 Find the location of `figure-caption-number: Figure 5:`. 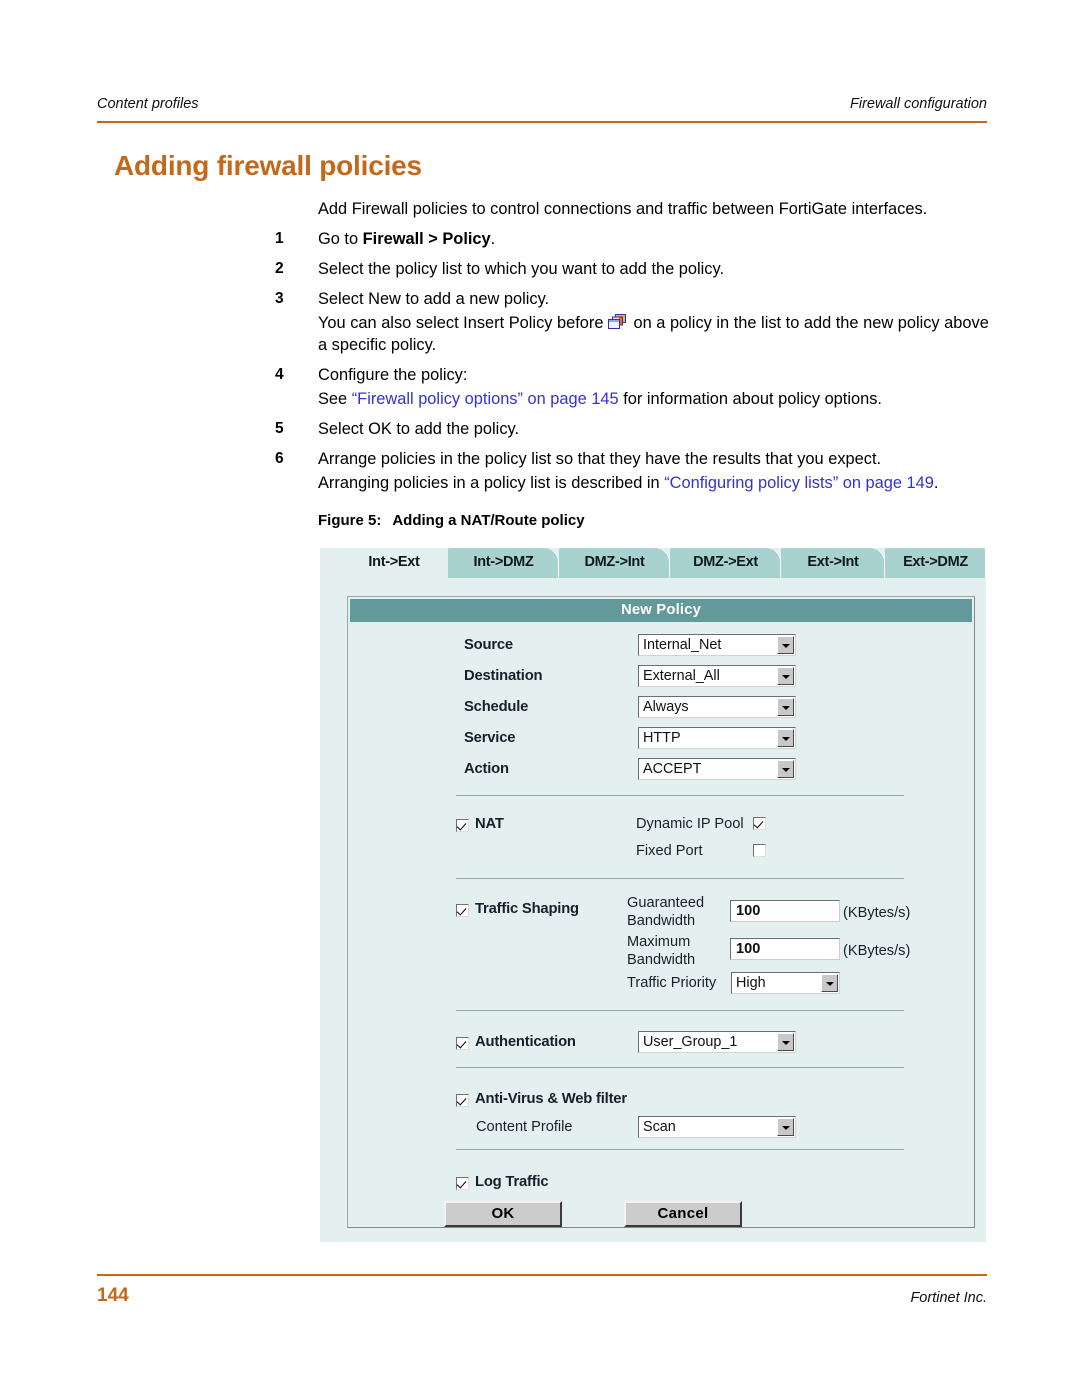

figure-caption-number: Figure 5: is located at coordinates (350, 520).